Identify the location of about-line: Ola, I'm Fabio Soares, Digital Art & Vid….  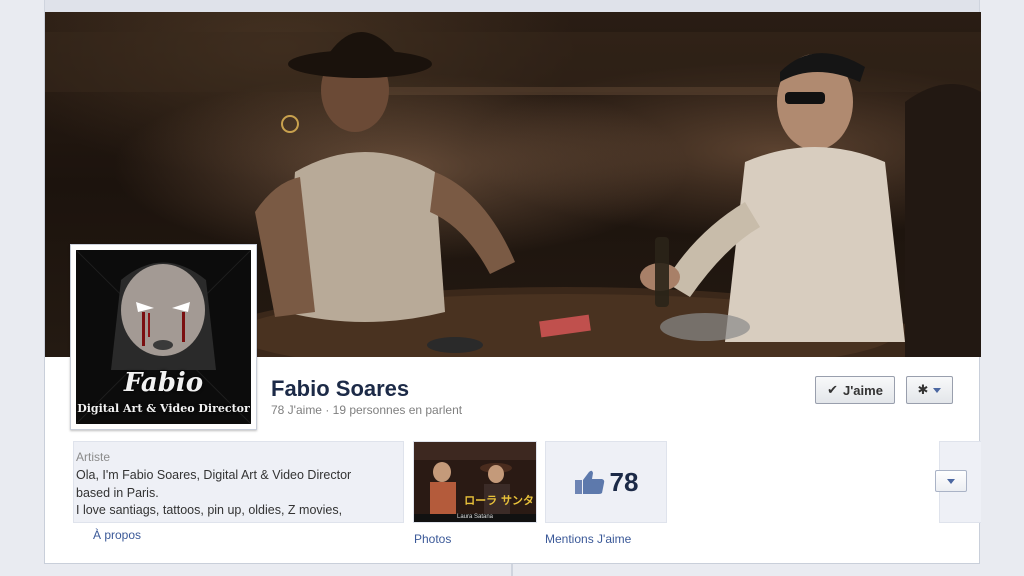
(214, 475).